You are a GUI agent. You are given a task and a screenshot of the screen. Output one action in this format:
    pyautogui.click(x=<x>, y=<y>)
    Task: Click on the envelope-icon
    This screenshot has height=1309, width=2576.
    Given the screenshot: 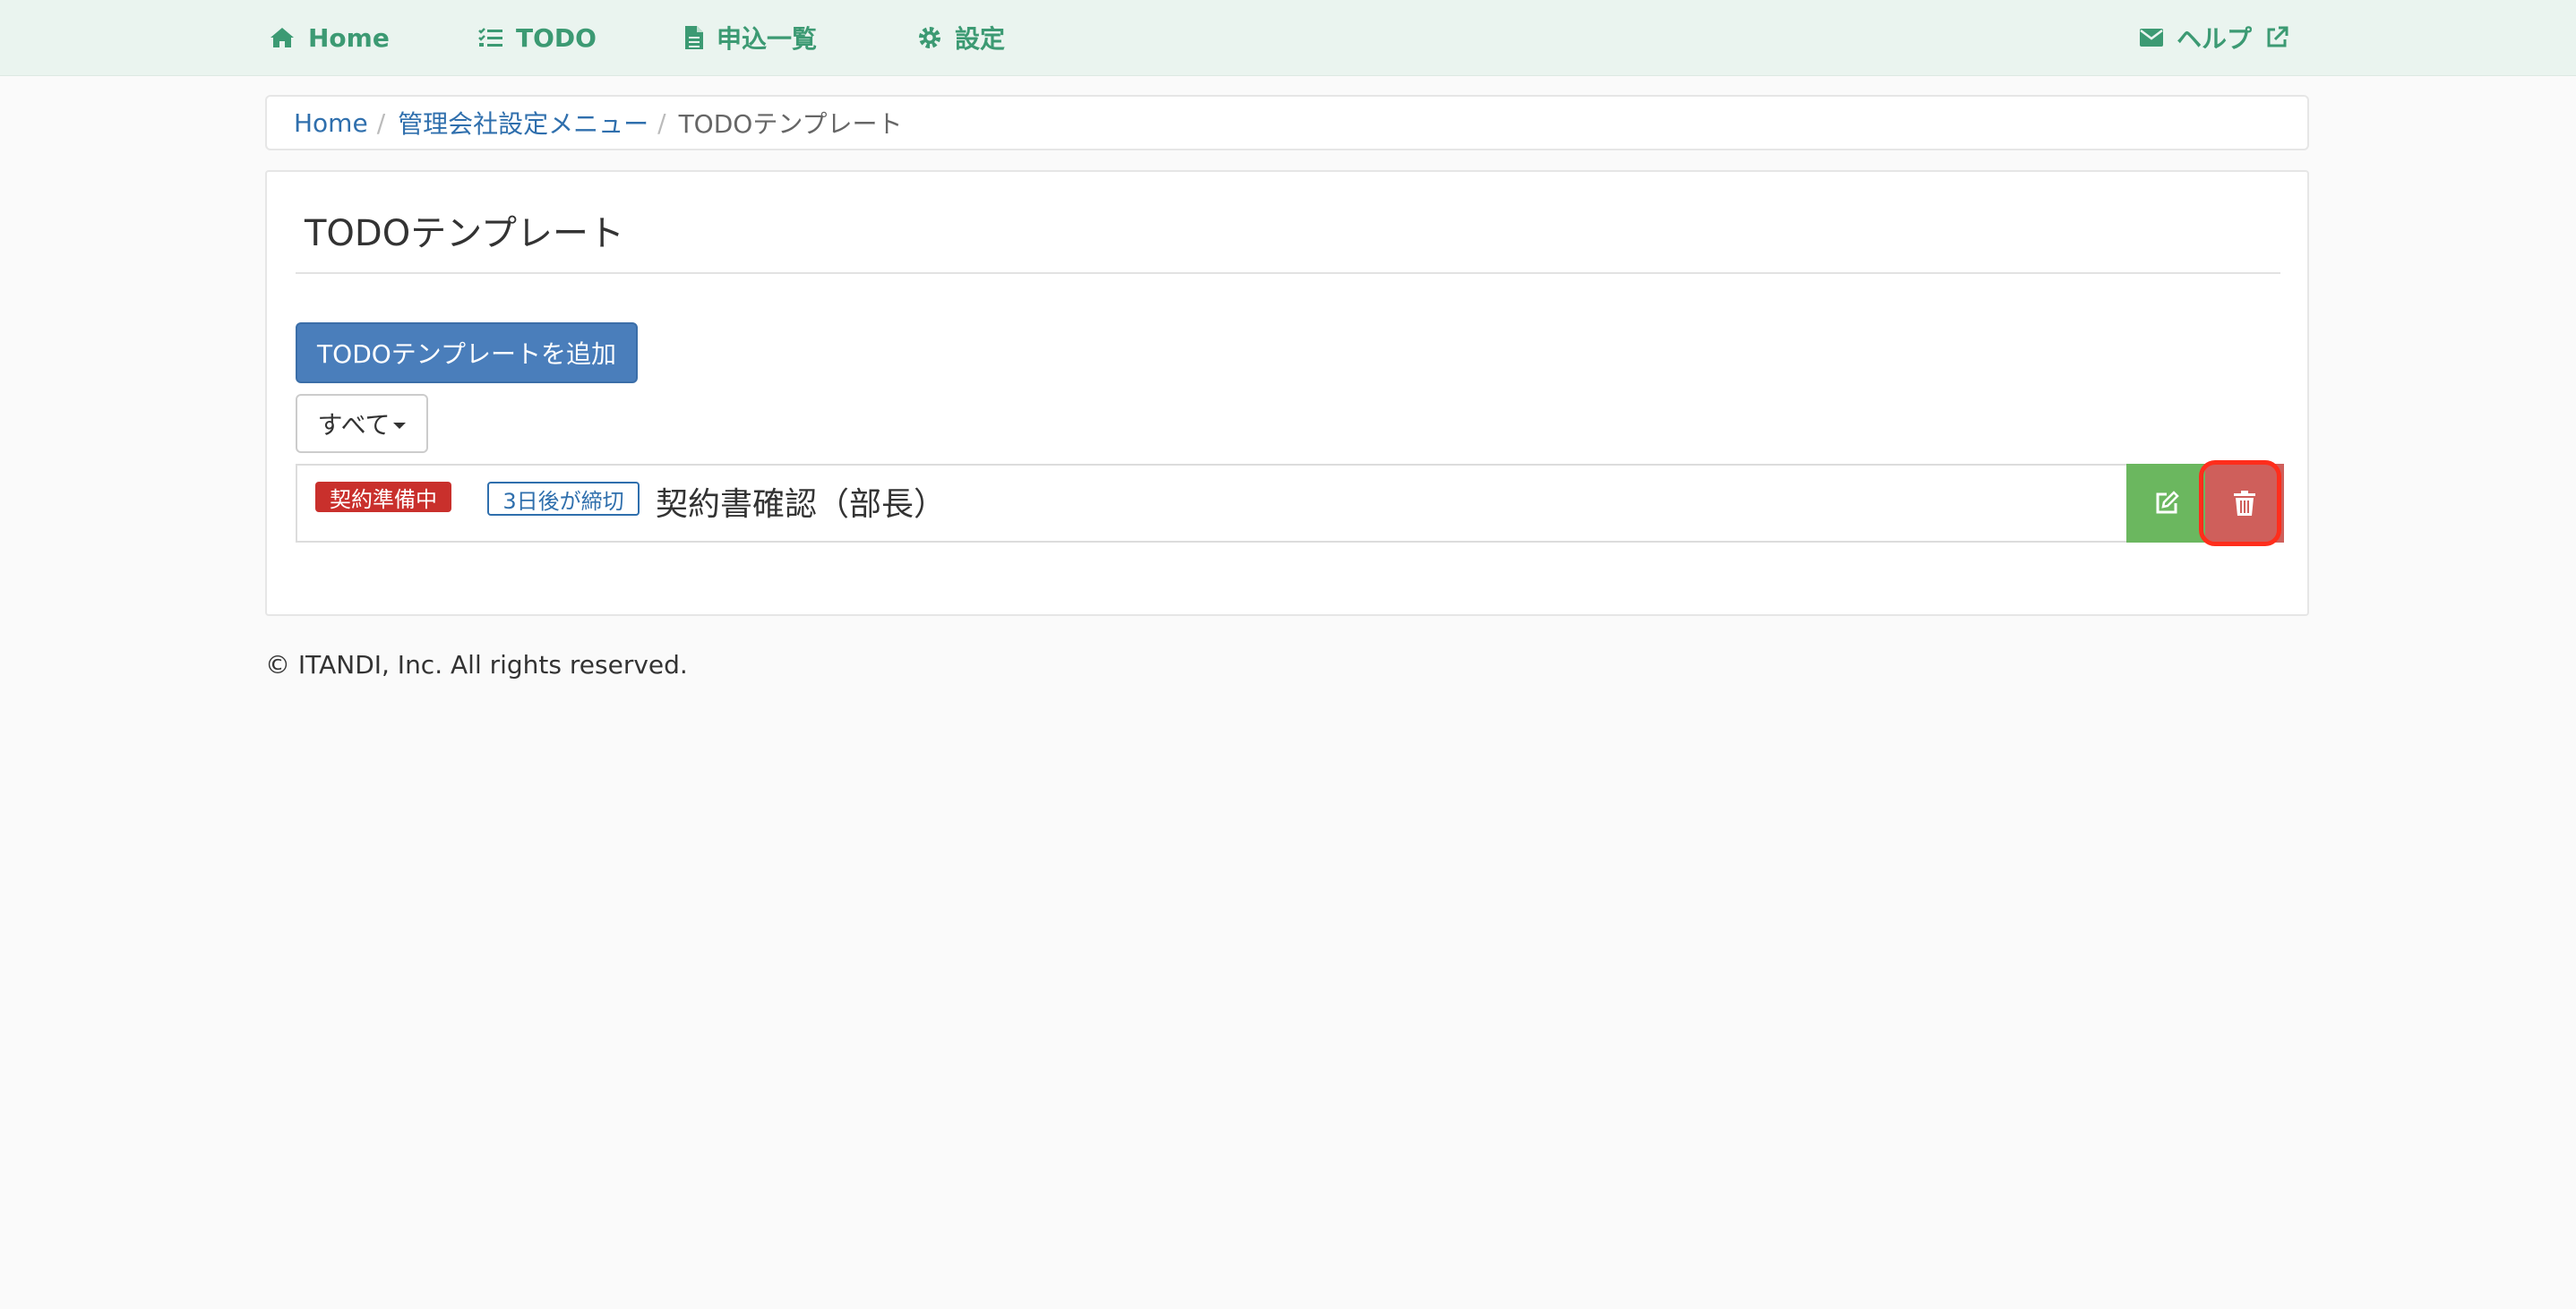 What is the action you would take?
    pyautogui.click(x=2151, y=38)
    